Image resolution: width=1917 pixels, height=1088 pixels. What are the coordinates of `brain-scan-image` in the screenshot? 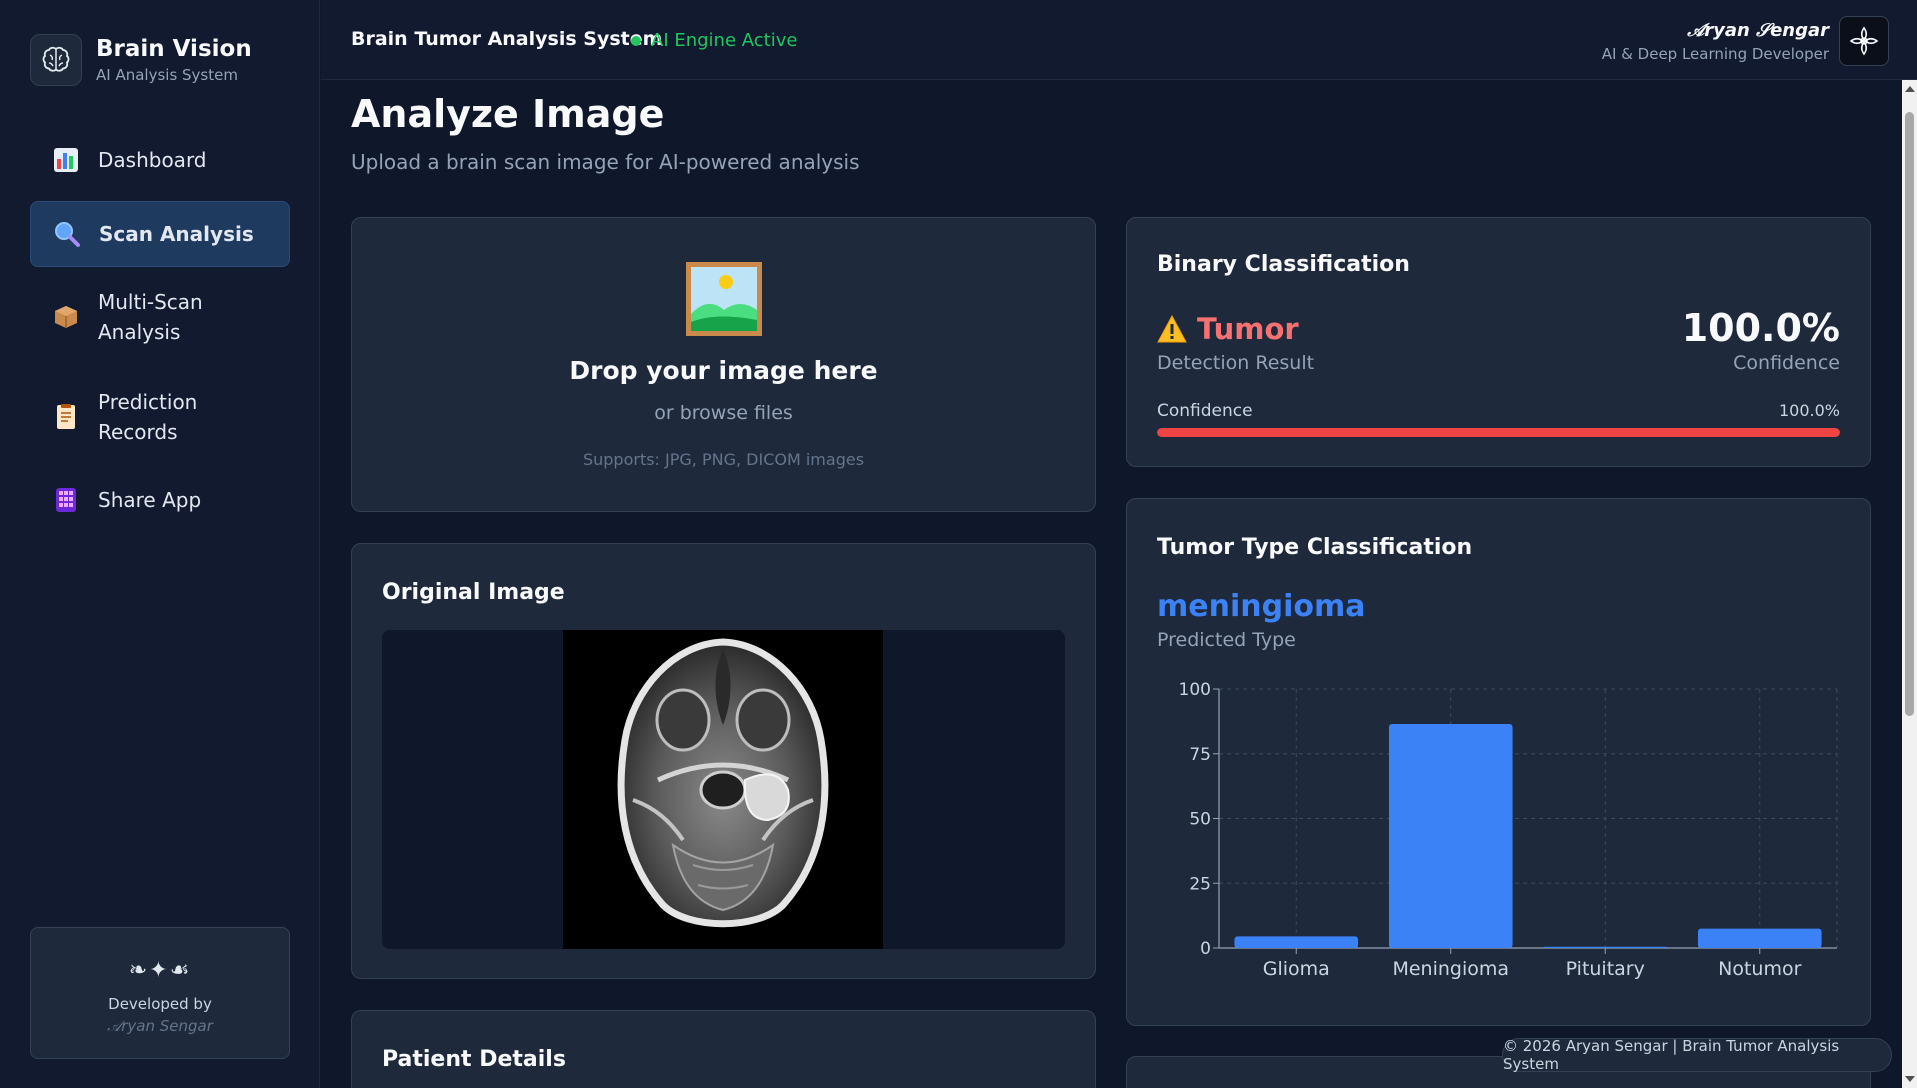 It's located at (723, 789).